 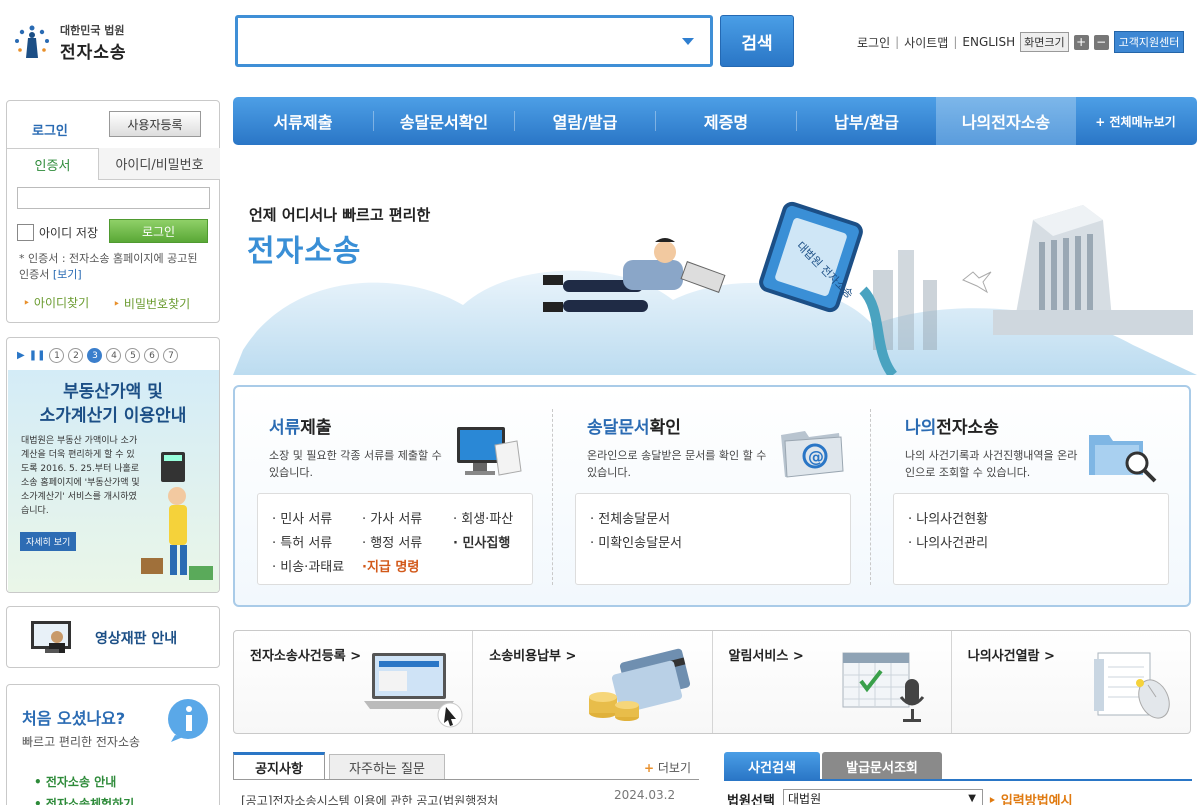 I want to click on banner-page-2: 2, so click(x=76, y=355).